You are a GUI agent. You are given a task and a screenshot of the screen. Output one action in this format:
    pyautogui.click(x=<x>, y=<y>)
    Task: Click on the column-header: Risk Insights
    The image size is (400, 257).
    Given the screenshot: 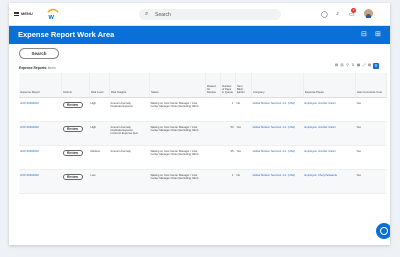 What is the action you would take?
    pyautogui.click(x=129, y=85)
    